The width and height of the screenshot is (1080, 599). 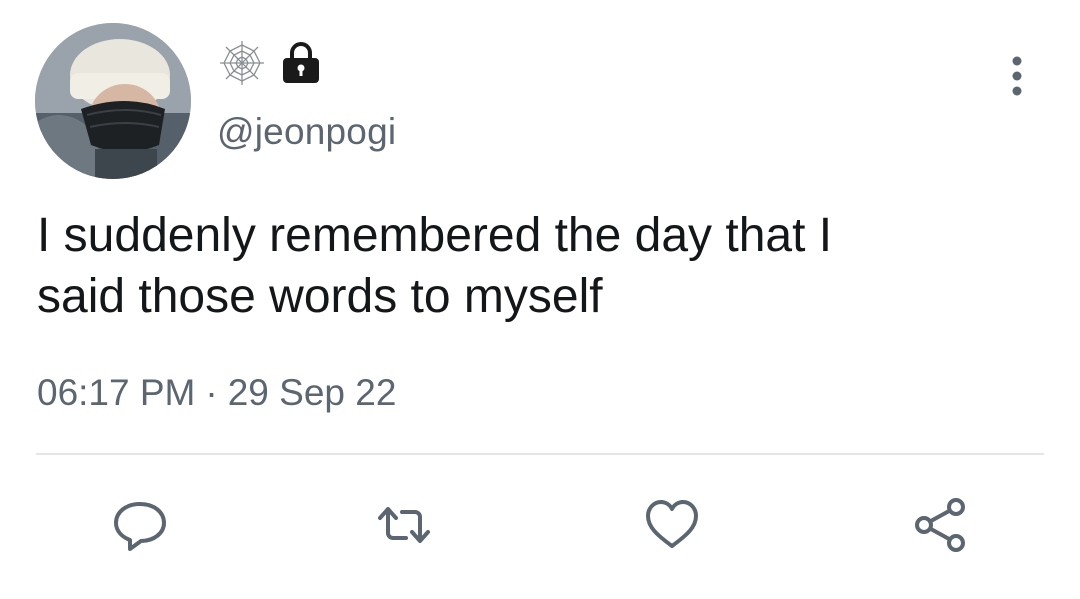 What do you see at coordinates (312, 392) in the screenshot?
I see `tweet-date: 29 Sep 22` at bounding box center [312, 392].